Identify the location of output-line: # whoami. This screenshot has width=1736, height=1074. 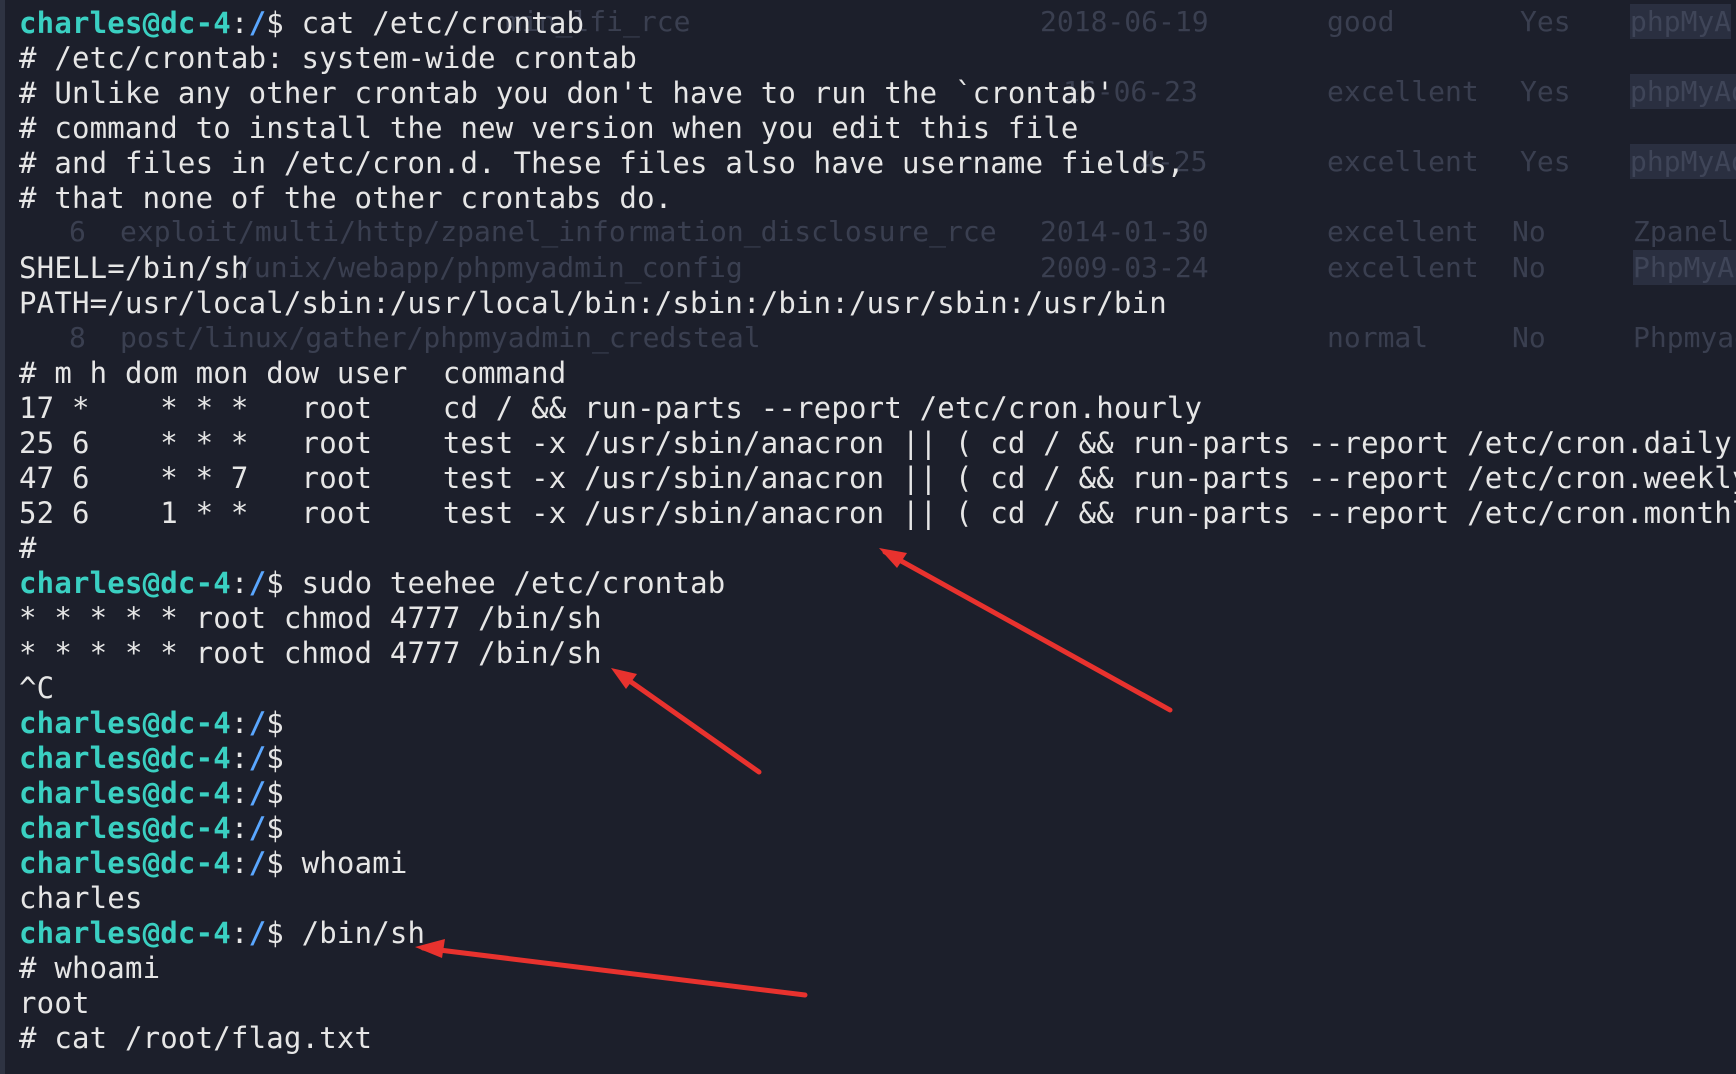
(877, 968).